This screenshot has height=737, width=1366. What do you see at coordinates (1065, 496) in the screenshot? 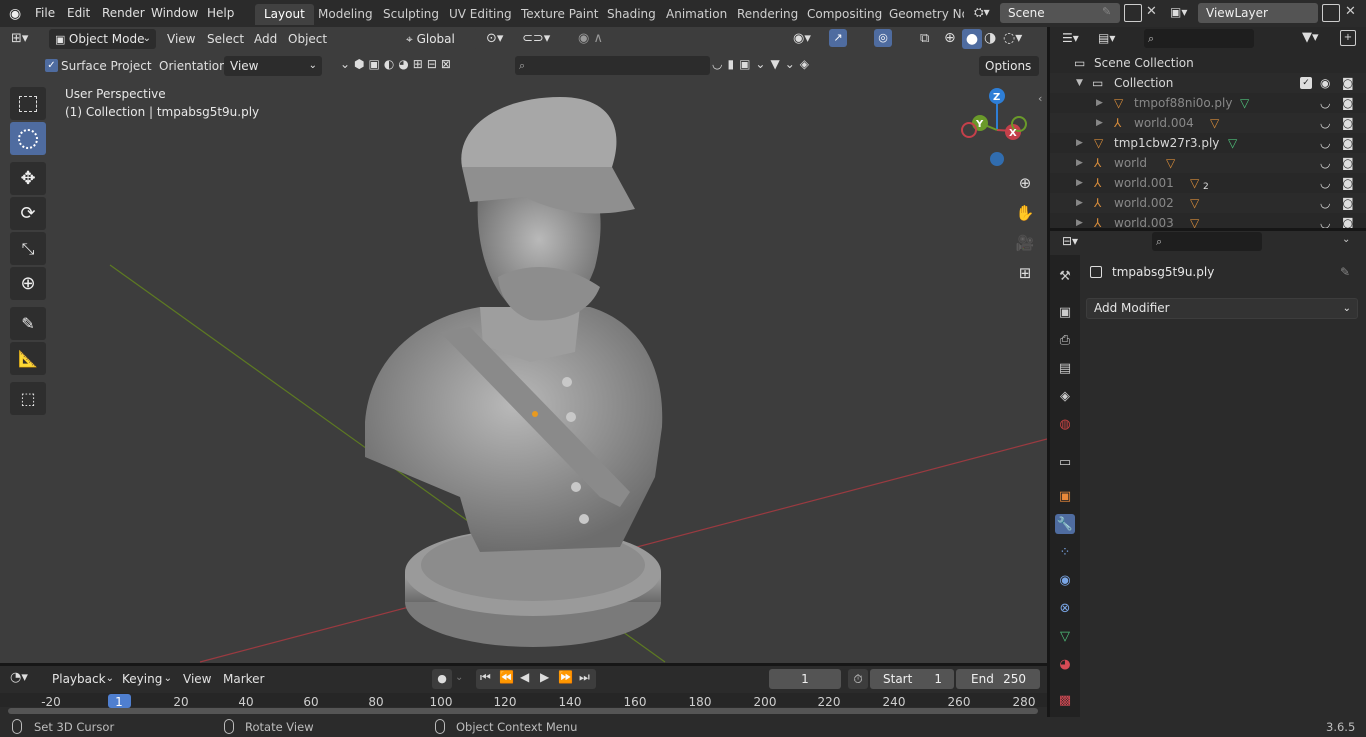
I see `object-tab-icon: ▣` at bounding box center [1065, 496].